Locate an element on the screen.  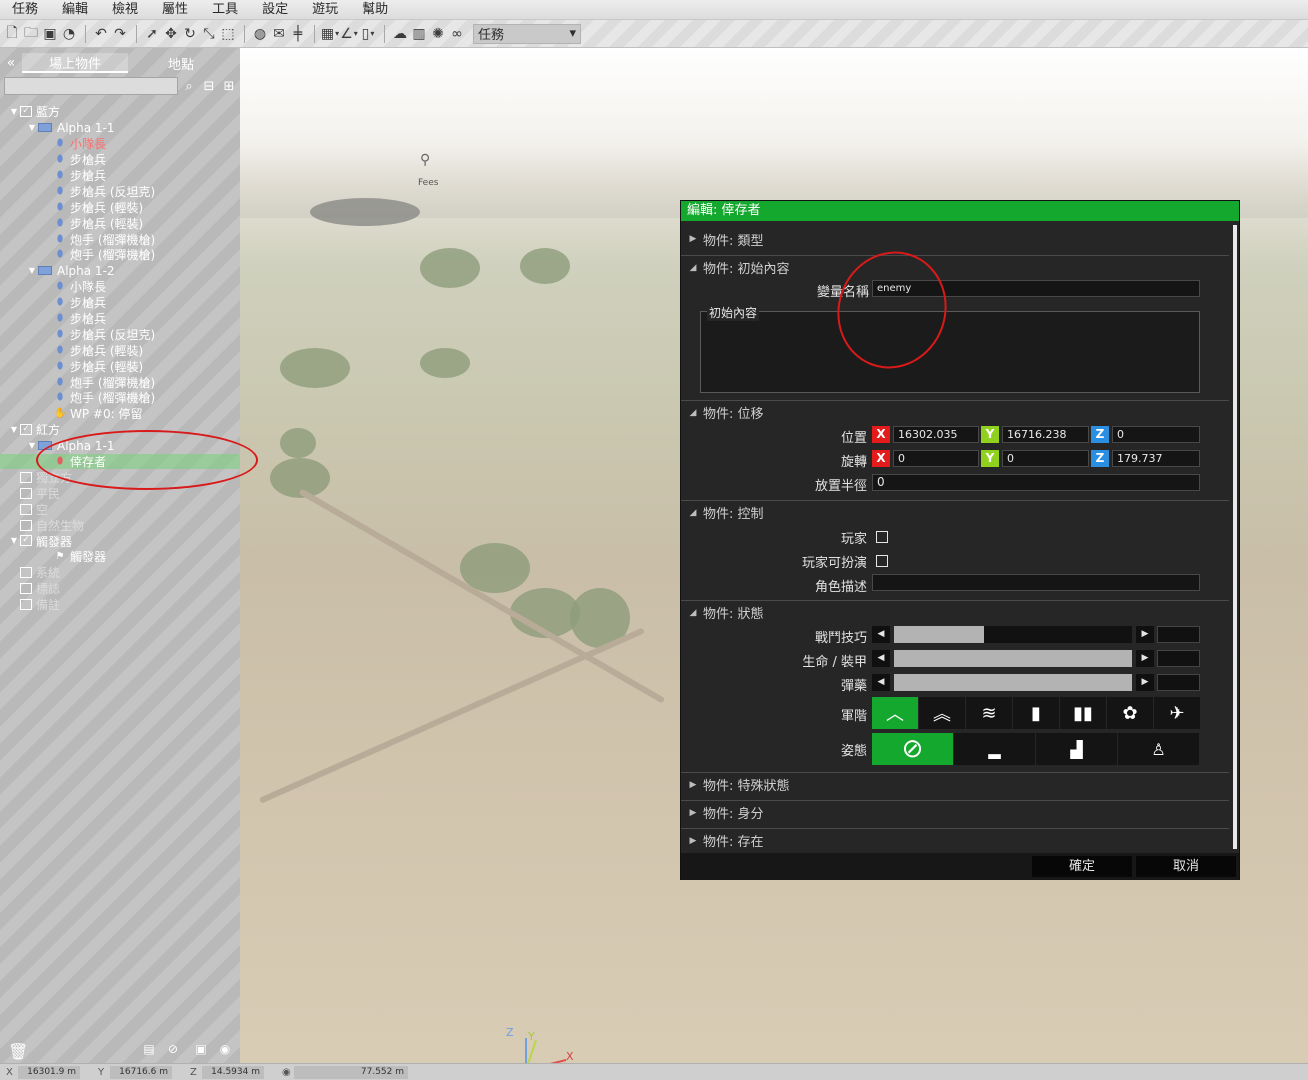
health-slider is located at coordinates (1013, 658).